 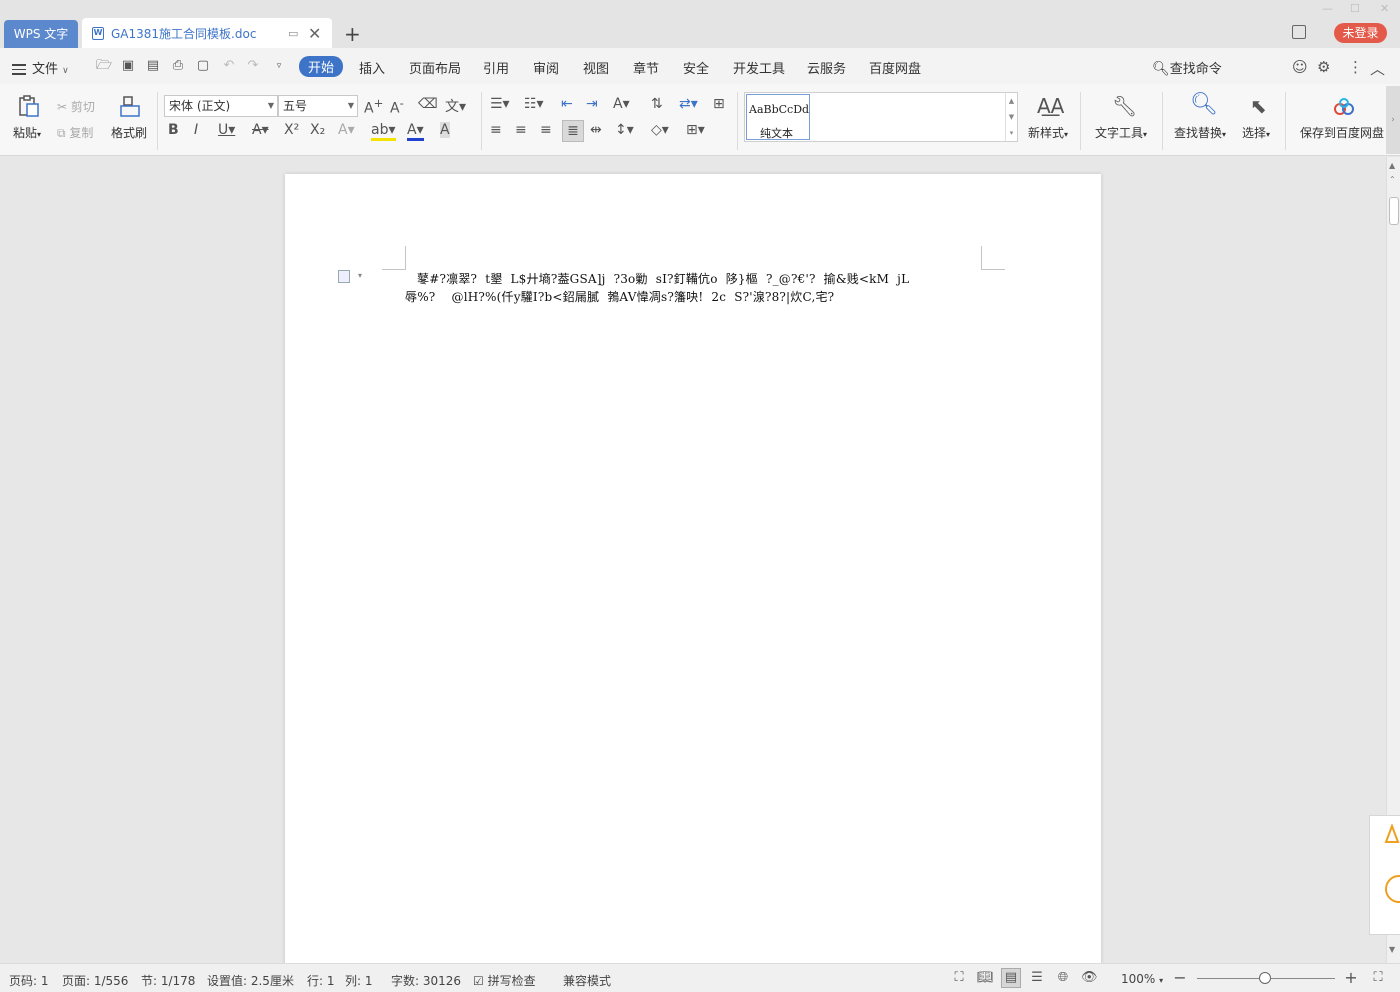 I want to click on numbered-list-icon: ☷▾, so click(x=534, y=104).